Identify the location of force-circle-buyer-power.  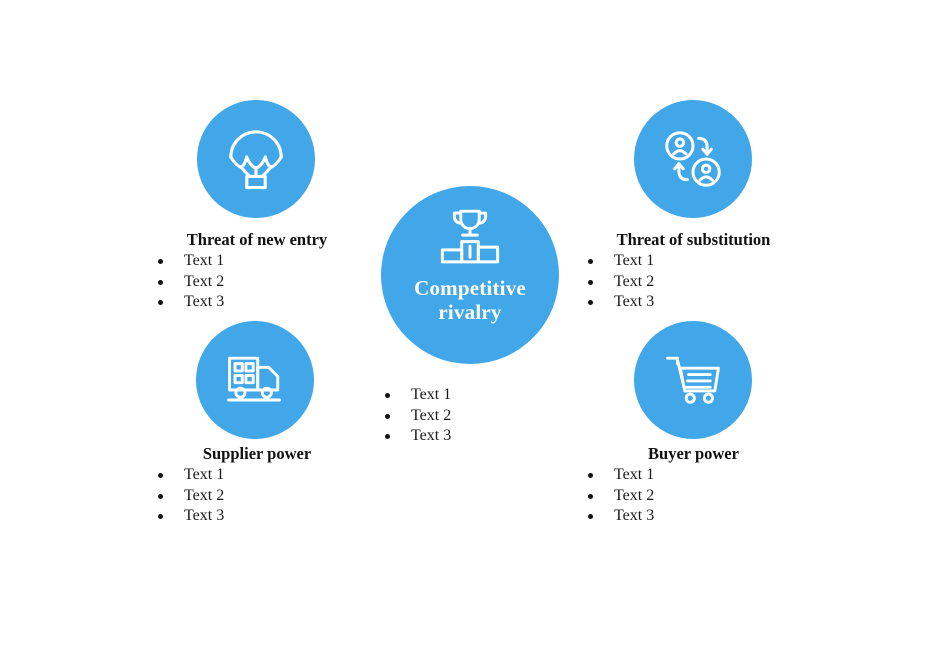
(693, 380).